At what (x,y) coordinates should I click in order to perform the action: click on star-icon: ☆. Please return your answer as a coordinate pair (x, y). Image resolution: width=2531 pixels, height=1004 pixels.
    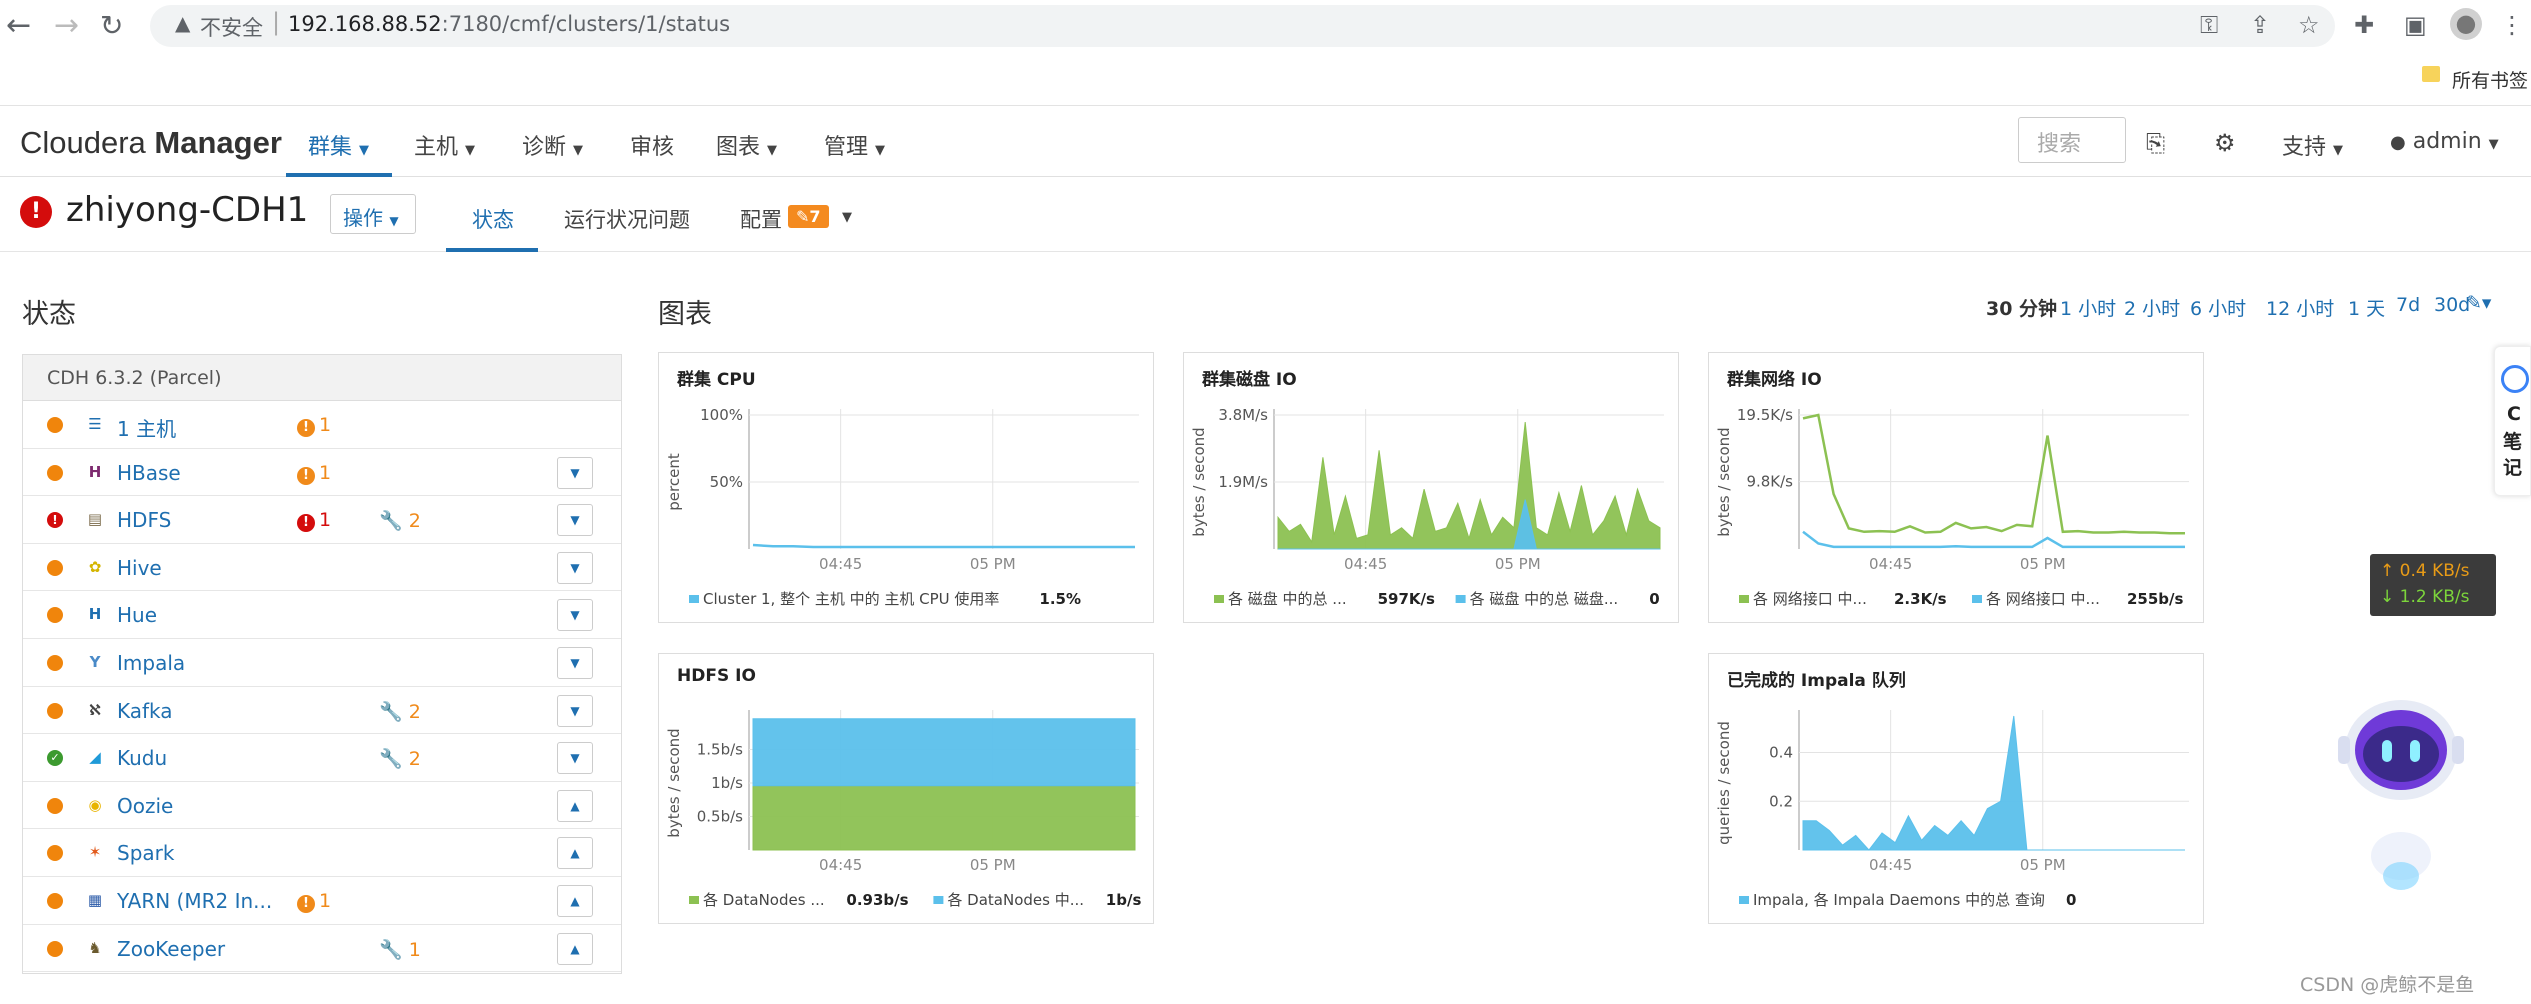
    Looking at the image, I should click on (2309, 25).